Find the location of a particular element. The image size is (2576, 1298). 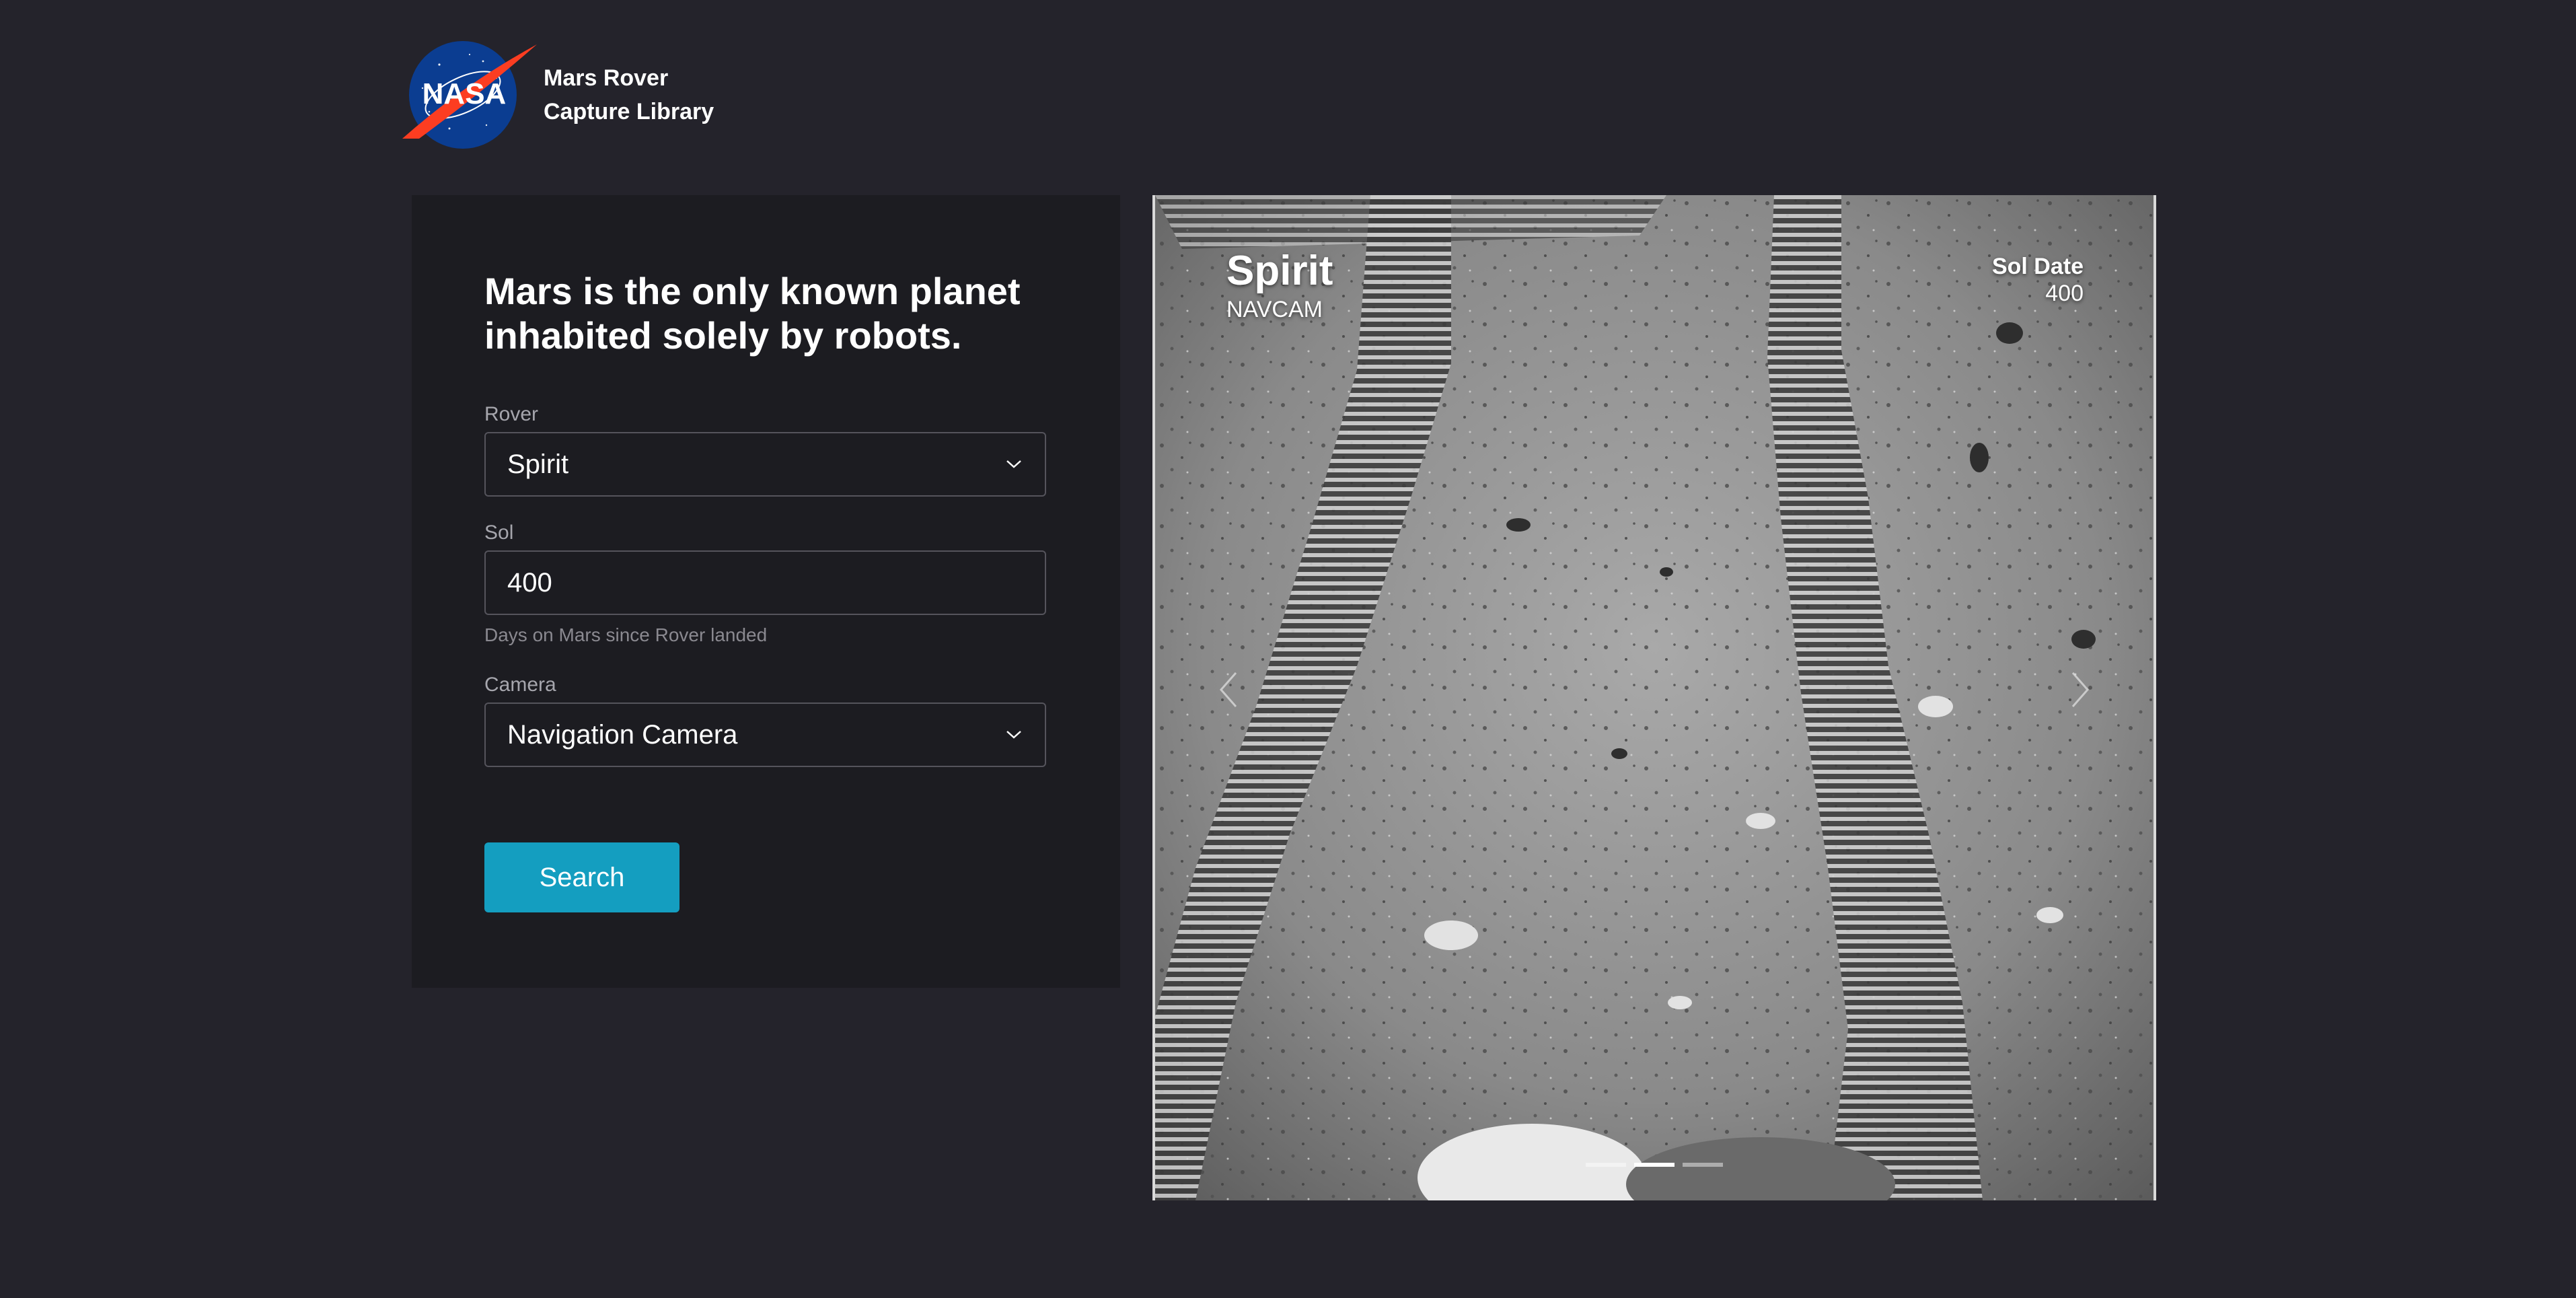

photo-sol-label: Sol Date is located at coordinates (2038, 266).